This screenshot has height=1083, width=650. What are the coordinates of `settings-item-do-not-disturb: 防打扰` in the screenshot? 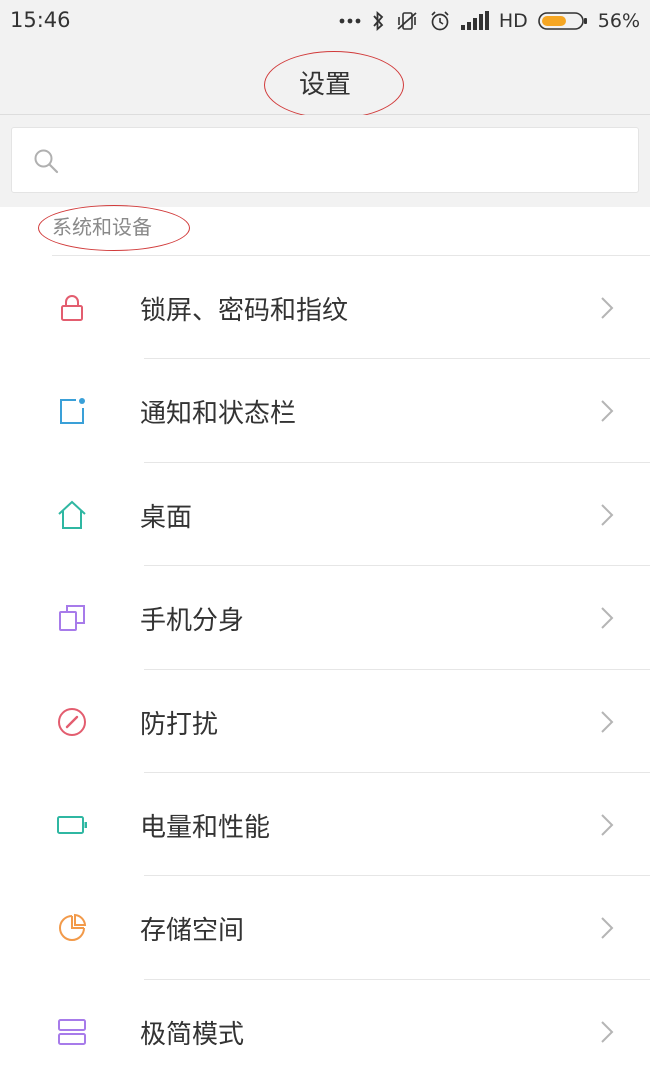 It's located at (325, 721).